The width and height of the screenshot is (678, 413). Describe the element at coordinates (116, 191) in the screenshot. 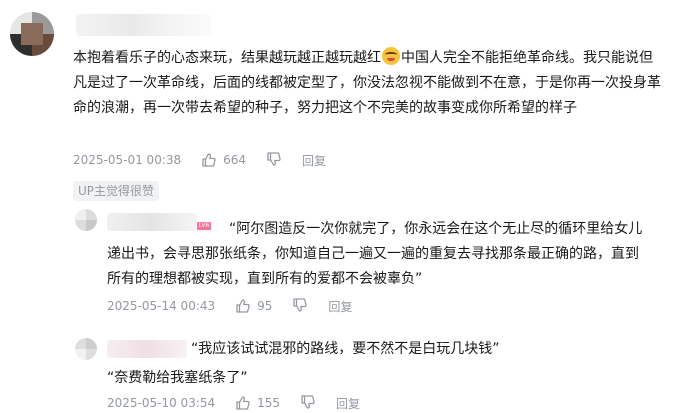

I see `up-liked-tag: UP主觉得很赞` at that location.